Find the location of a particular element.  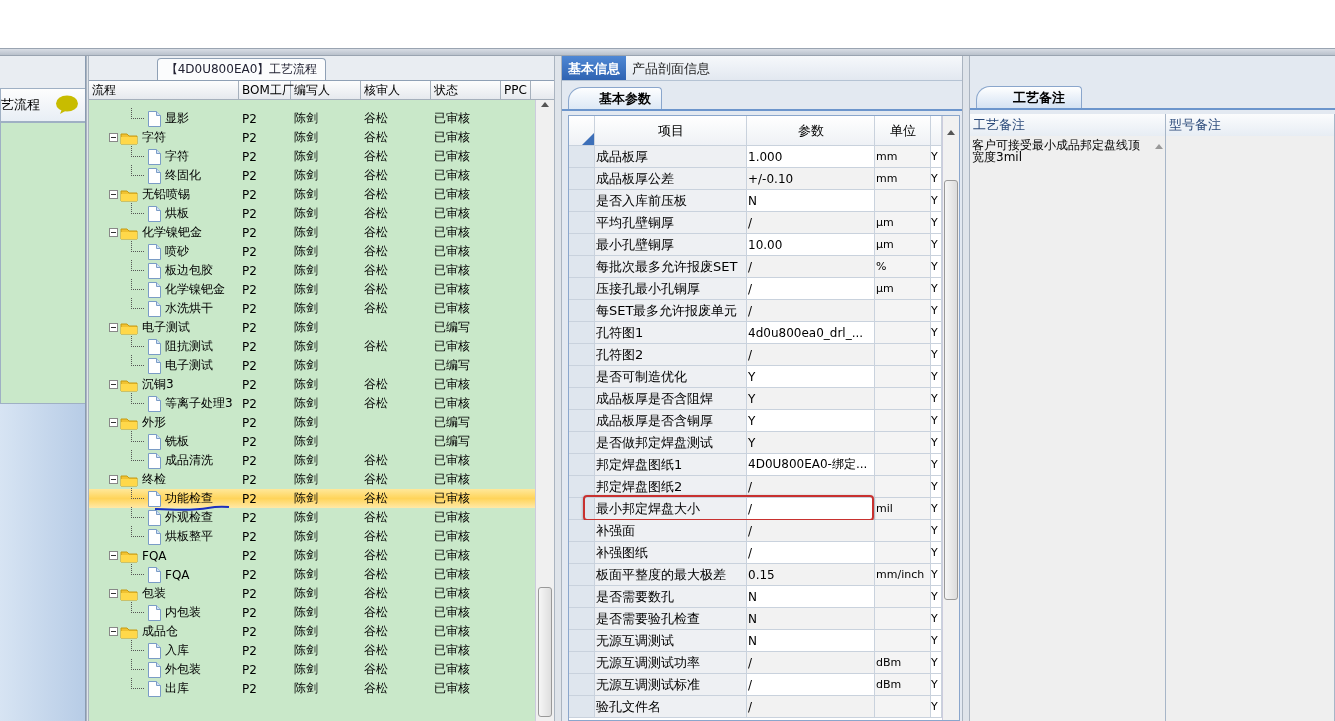

table-cell: 0.15 is located at coordinates (811, 575).